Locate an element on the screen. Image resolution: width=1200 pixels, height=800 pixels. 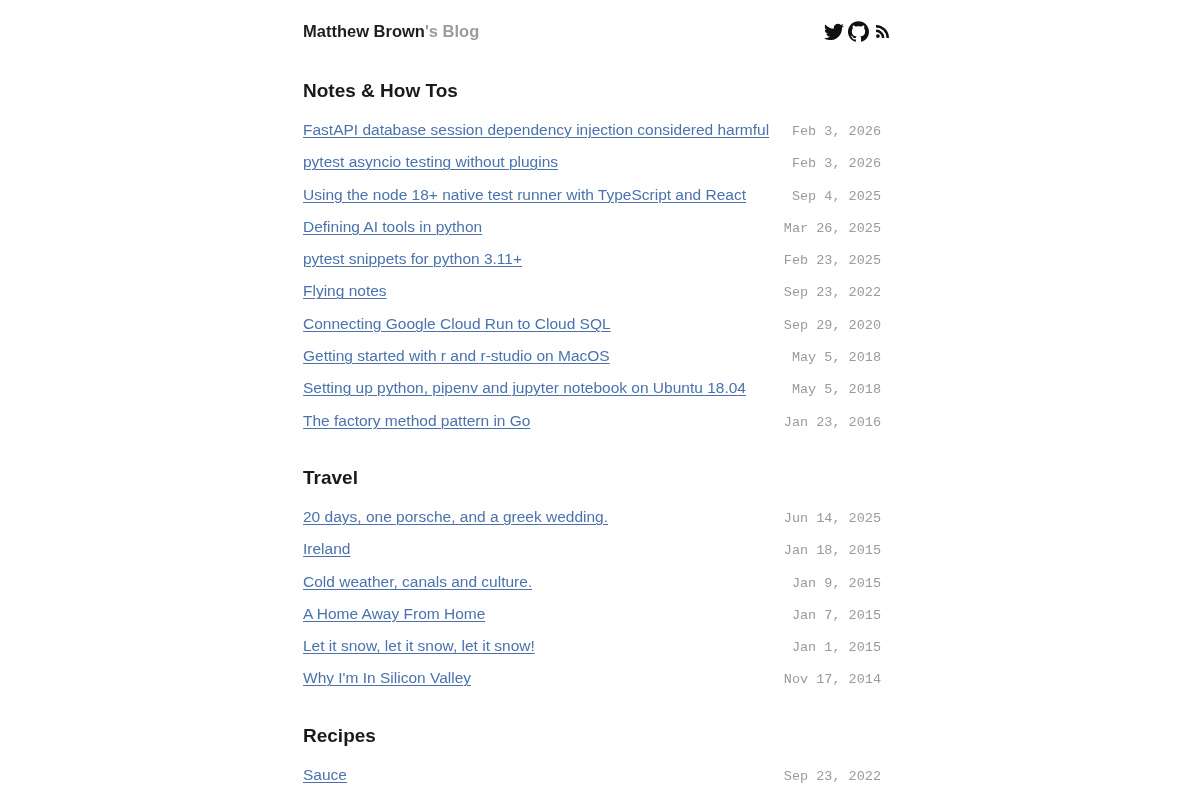
post-link: Cold weather, canals and culture. is located at coordinates (418, 581).